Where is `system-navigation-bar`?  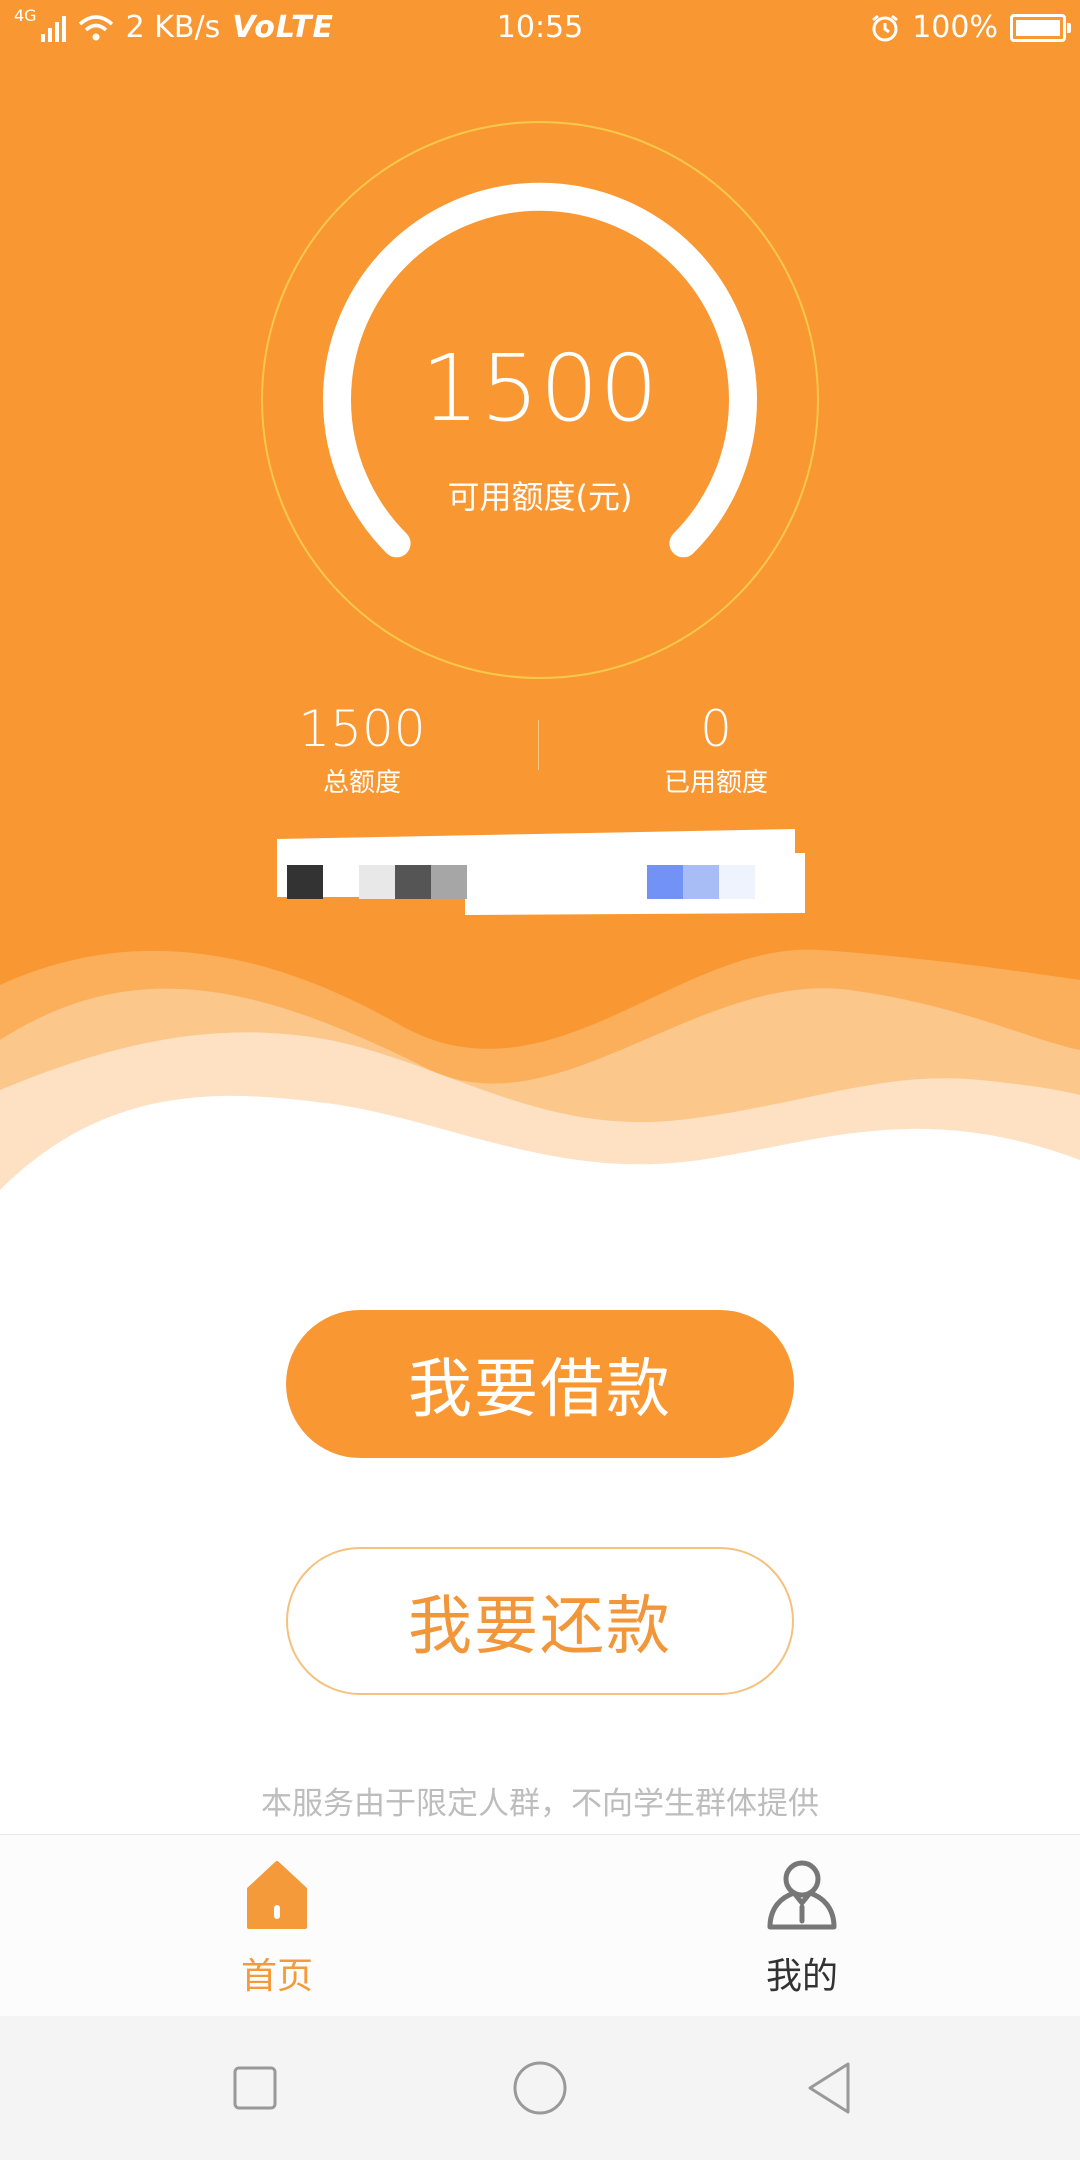 system-navigation-bar is located at coordinates (540, 2088).